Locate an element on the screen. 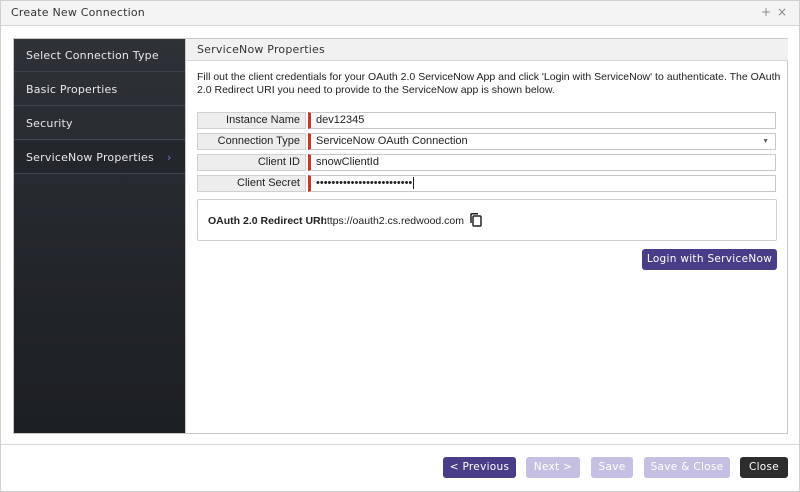 The image size is (800, 492). login-with-servicenow-button: Login with ServiceNow is located at coordinates (709, 259).